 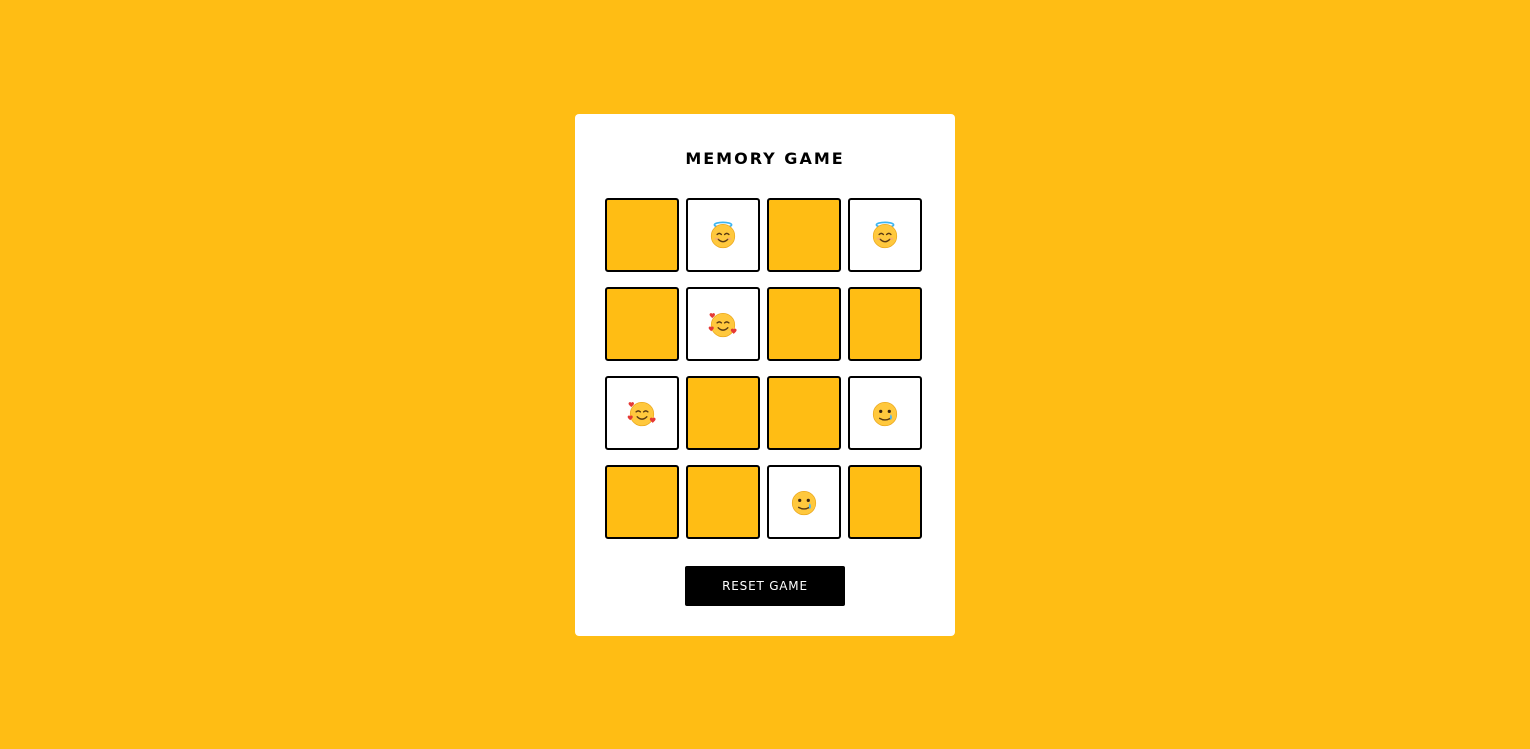 I want to click on card-grid, so click(x=763, y=368).